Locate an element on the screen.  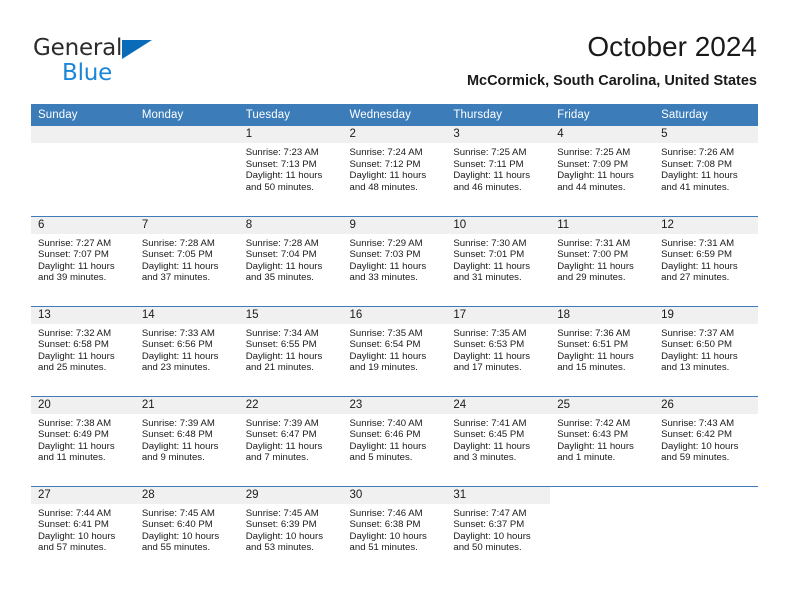
logo-text-blue: Blue is located at coordinates (87, 73).